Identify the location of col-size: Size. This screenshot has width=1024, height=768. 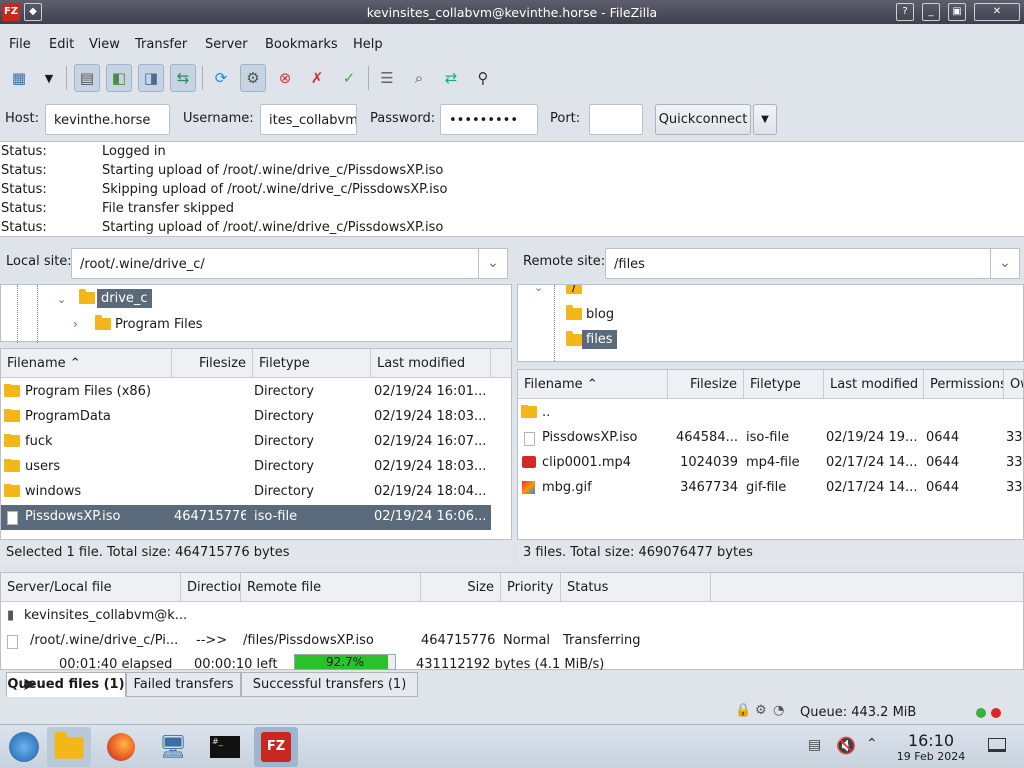
(461, 587).